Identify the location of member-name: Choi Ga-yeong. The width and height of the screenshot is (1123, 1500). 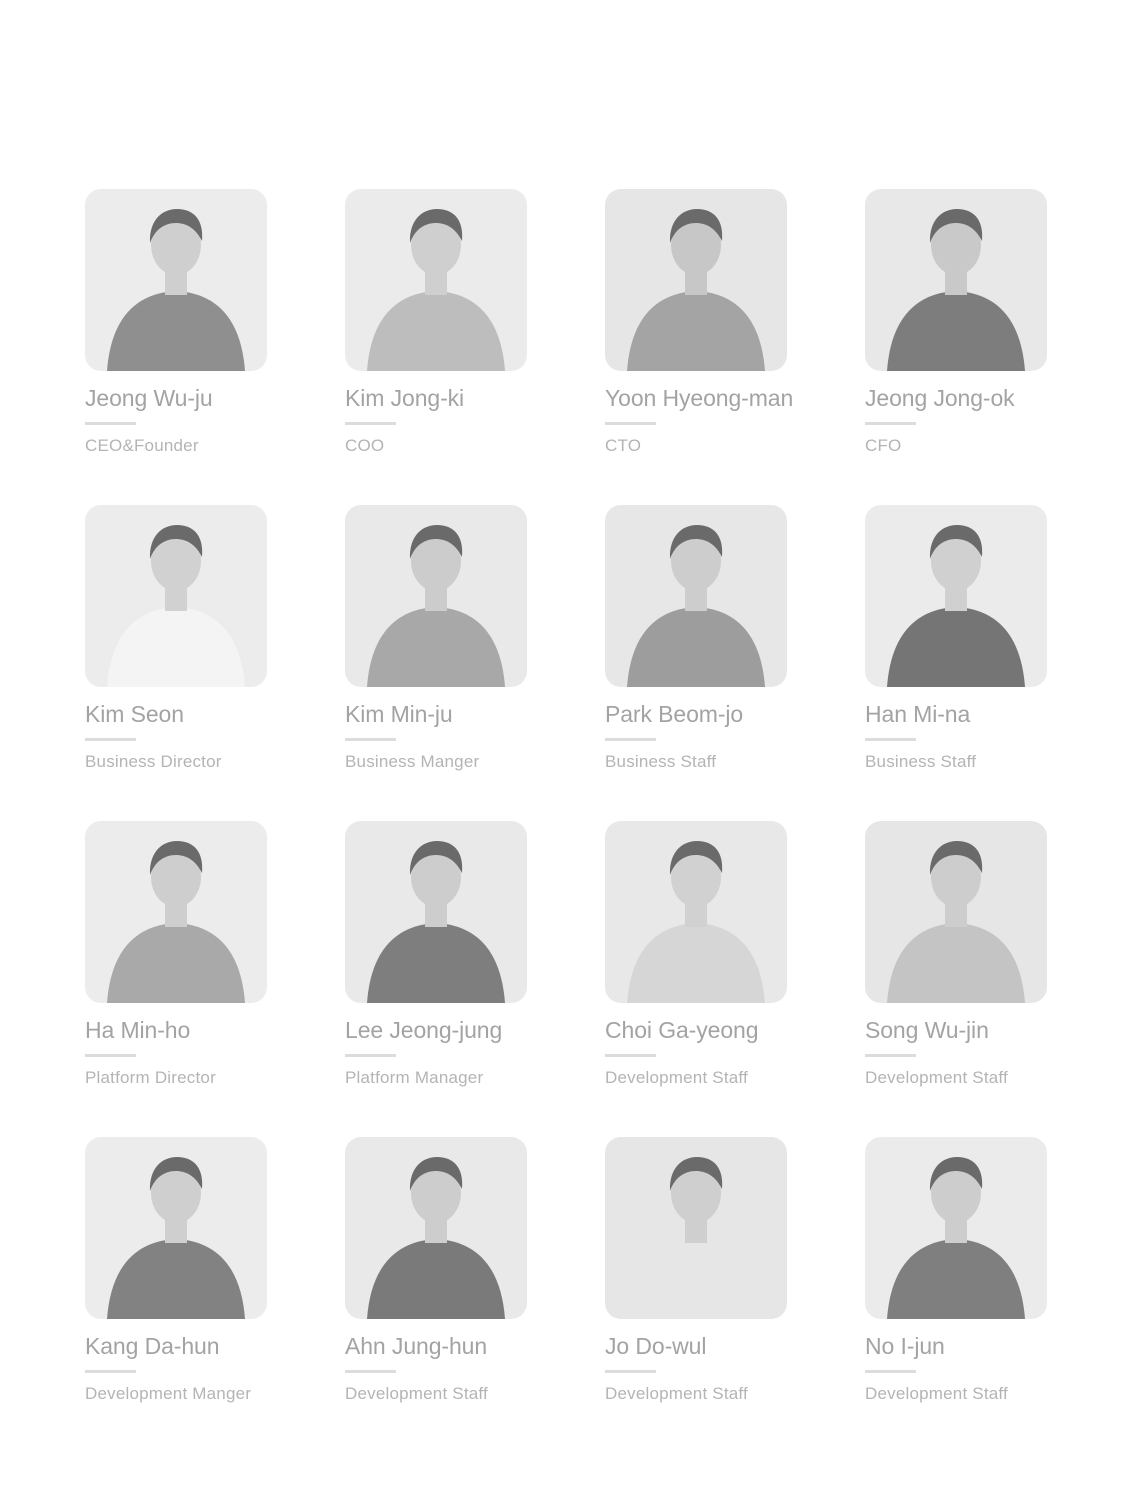
(682, 1030).